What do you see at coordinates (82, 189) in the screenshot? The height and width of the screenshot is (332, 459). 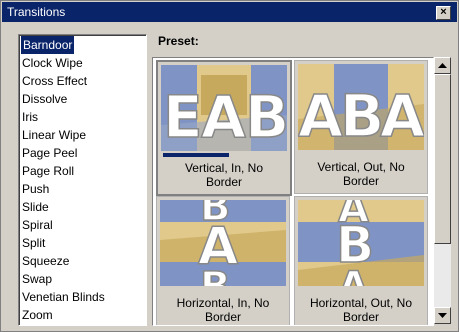 I see `list-item: Push` at bounding box center [82, 189].